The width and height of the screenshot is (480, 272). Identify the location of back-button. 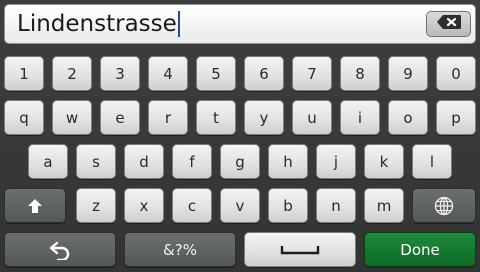
(60, 249).